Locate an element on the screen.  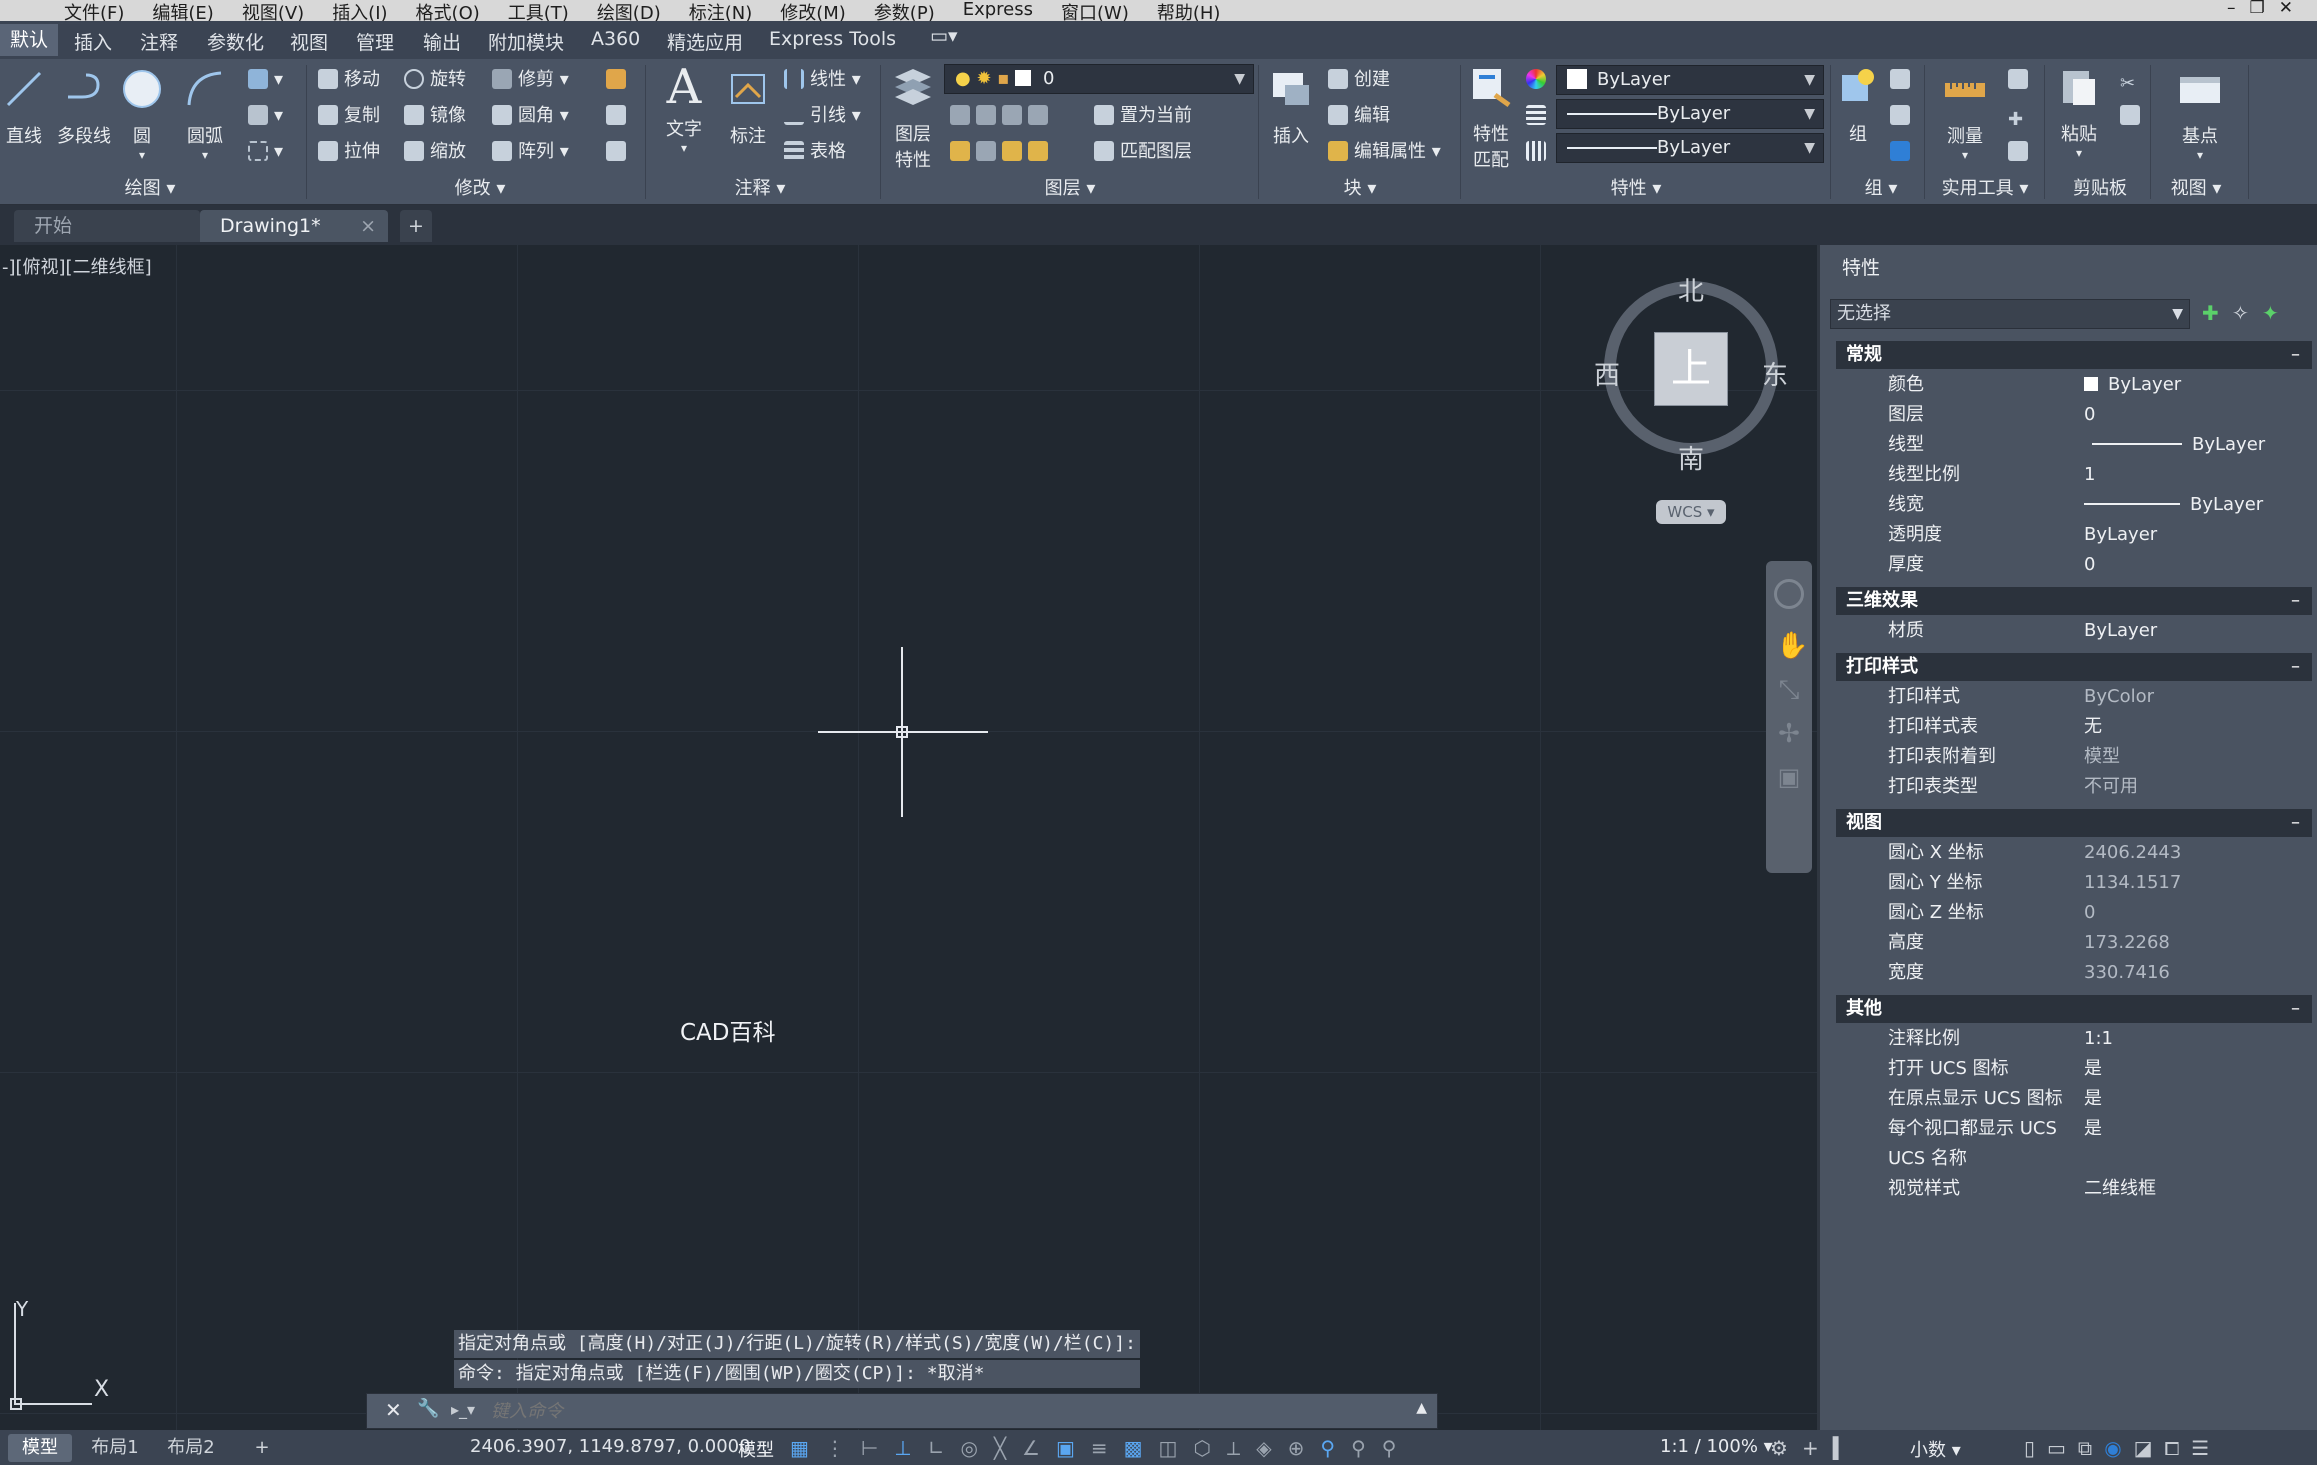
property-row: 视觉样式 二维线框 is located at coordinates (2074, 1189).